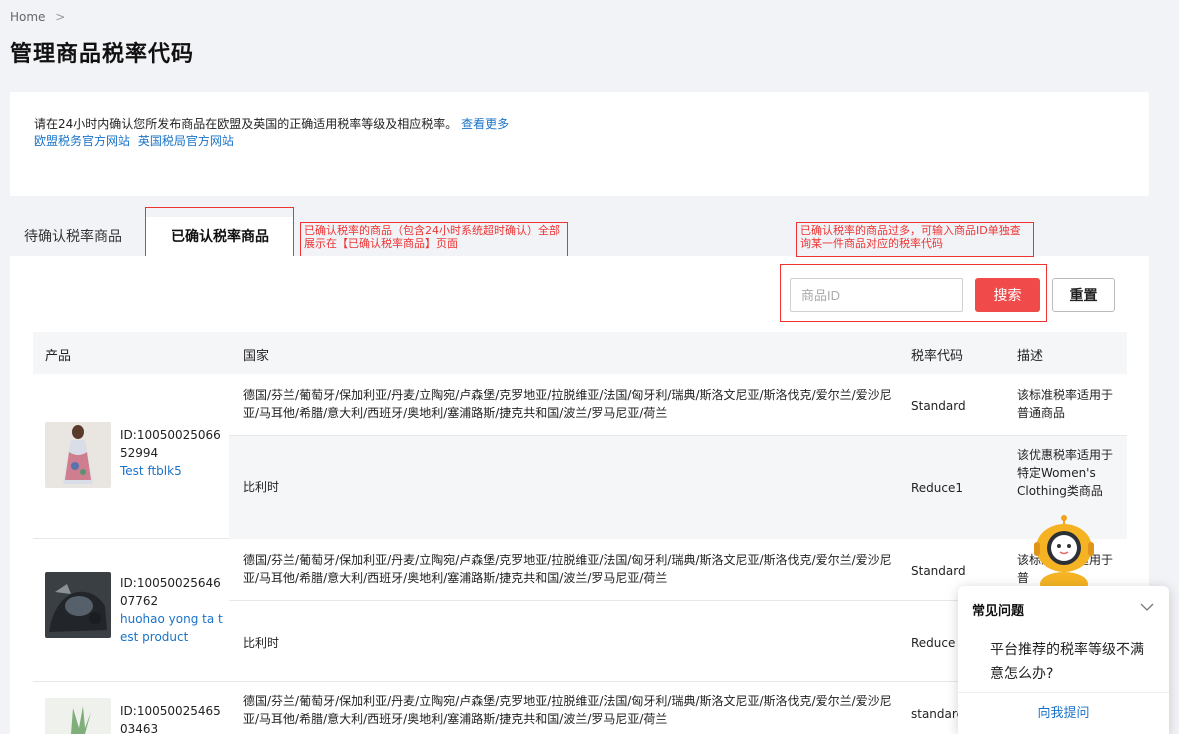  I want to click on faq-popup: 常见问题 平台推荐的税率等级不满意怎么办? 向我提问, so click(1063, 660).